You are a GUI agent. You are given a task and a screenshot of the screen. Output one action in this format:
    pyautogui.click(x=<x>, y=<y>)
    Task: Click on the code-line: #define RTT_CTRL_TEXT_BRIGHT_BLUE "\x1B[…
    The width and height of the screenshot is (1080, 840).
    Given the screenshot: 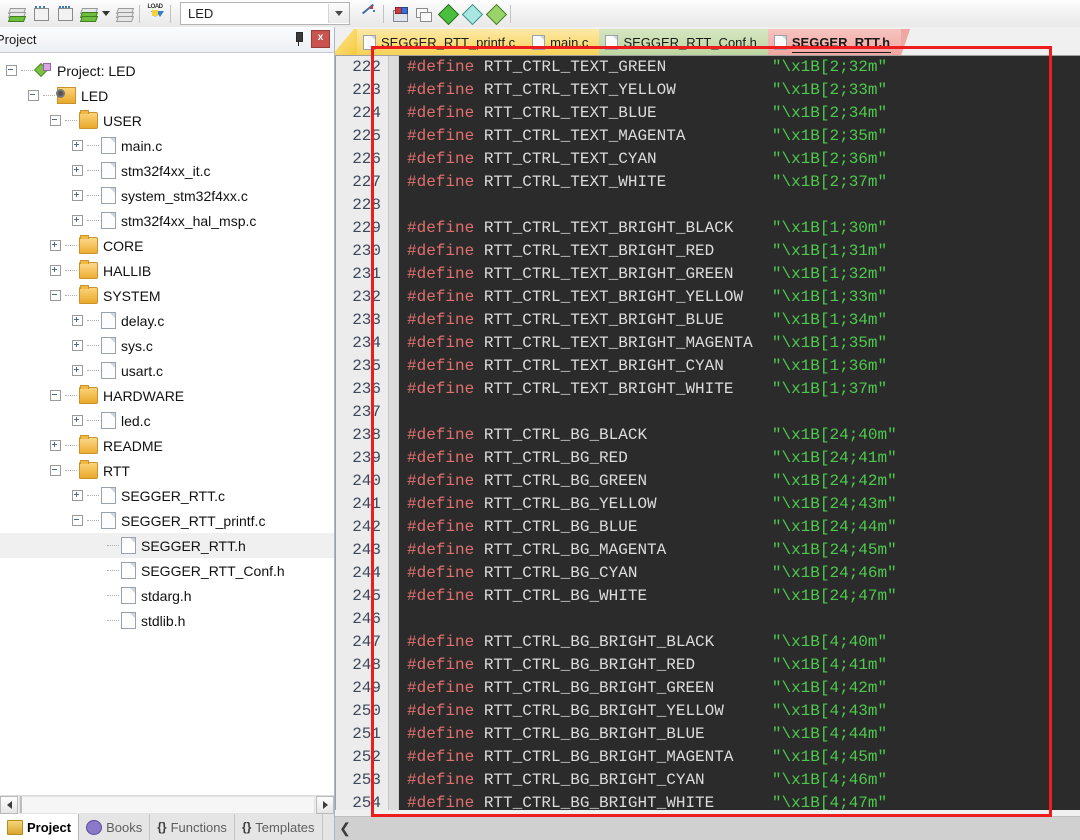 What is the action you would take?
    pyautogui.click(x=743, y=320)
    